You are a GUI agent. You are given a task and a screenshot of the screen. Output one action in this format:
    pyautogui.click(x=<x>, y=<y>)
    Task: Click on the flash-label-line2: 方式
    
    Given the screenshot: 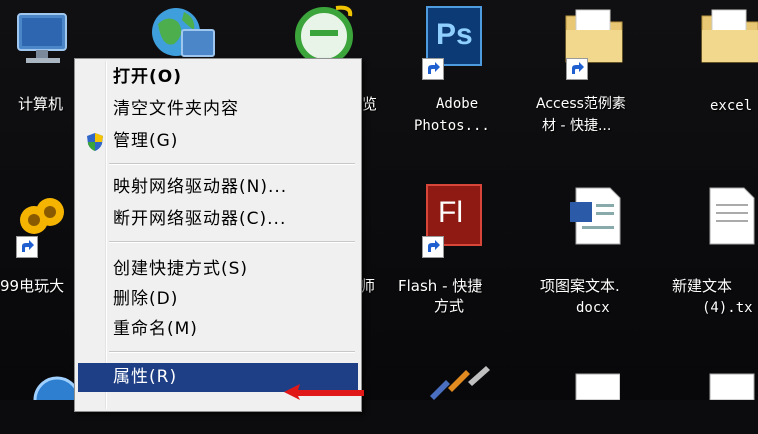 What is the action you would take?
    pyautogui.click(x=449, y=306)
    